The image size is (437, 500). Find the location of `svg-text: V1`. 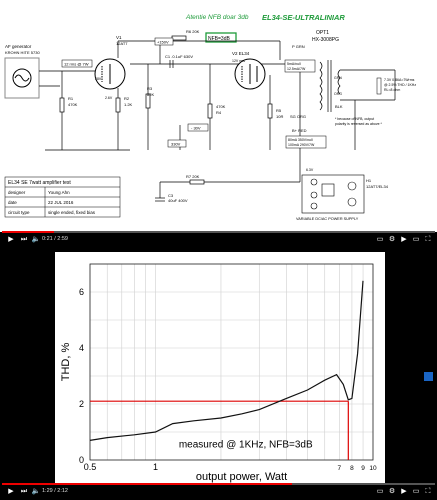

svg-text: V1 is located at coordinates (119, 37).